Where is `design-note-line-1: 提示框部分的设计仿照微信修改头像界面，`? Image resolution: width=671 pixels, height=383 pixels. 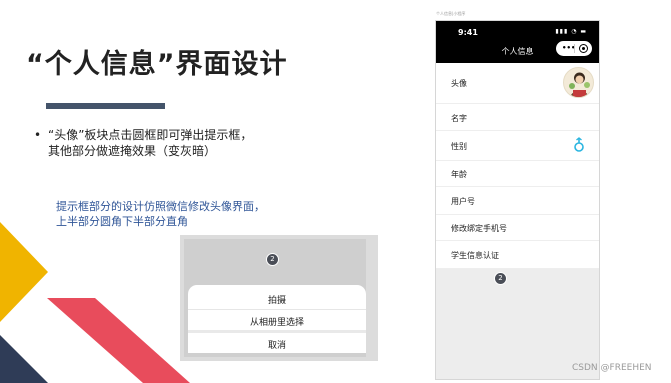 design-note-line-1: 提示框部分的设计仿照微信修改头像界面， is located at coordinates (160, 206).